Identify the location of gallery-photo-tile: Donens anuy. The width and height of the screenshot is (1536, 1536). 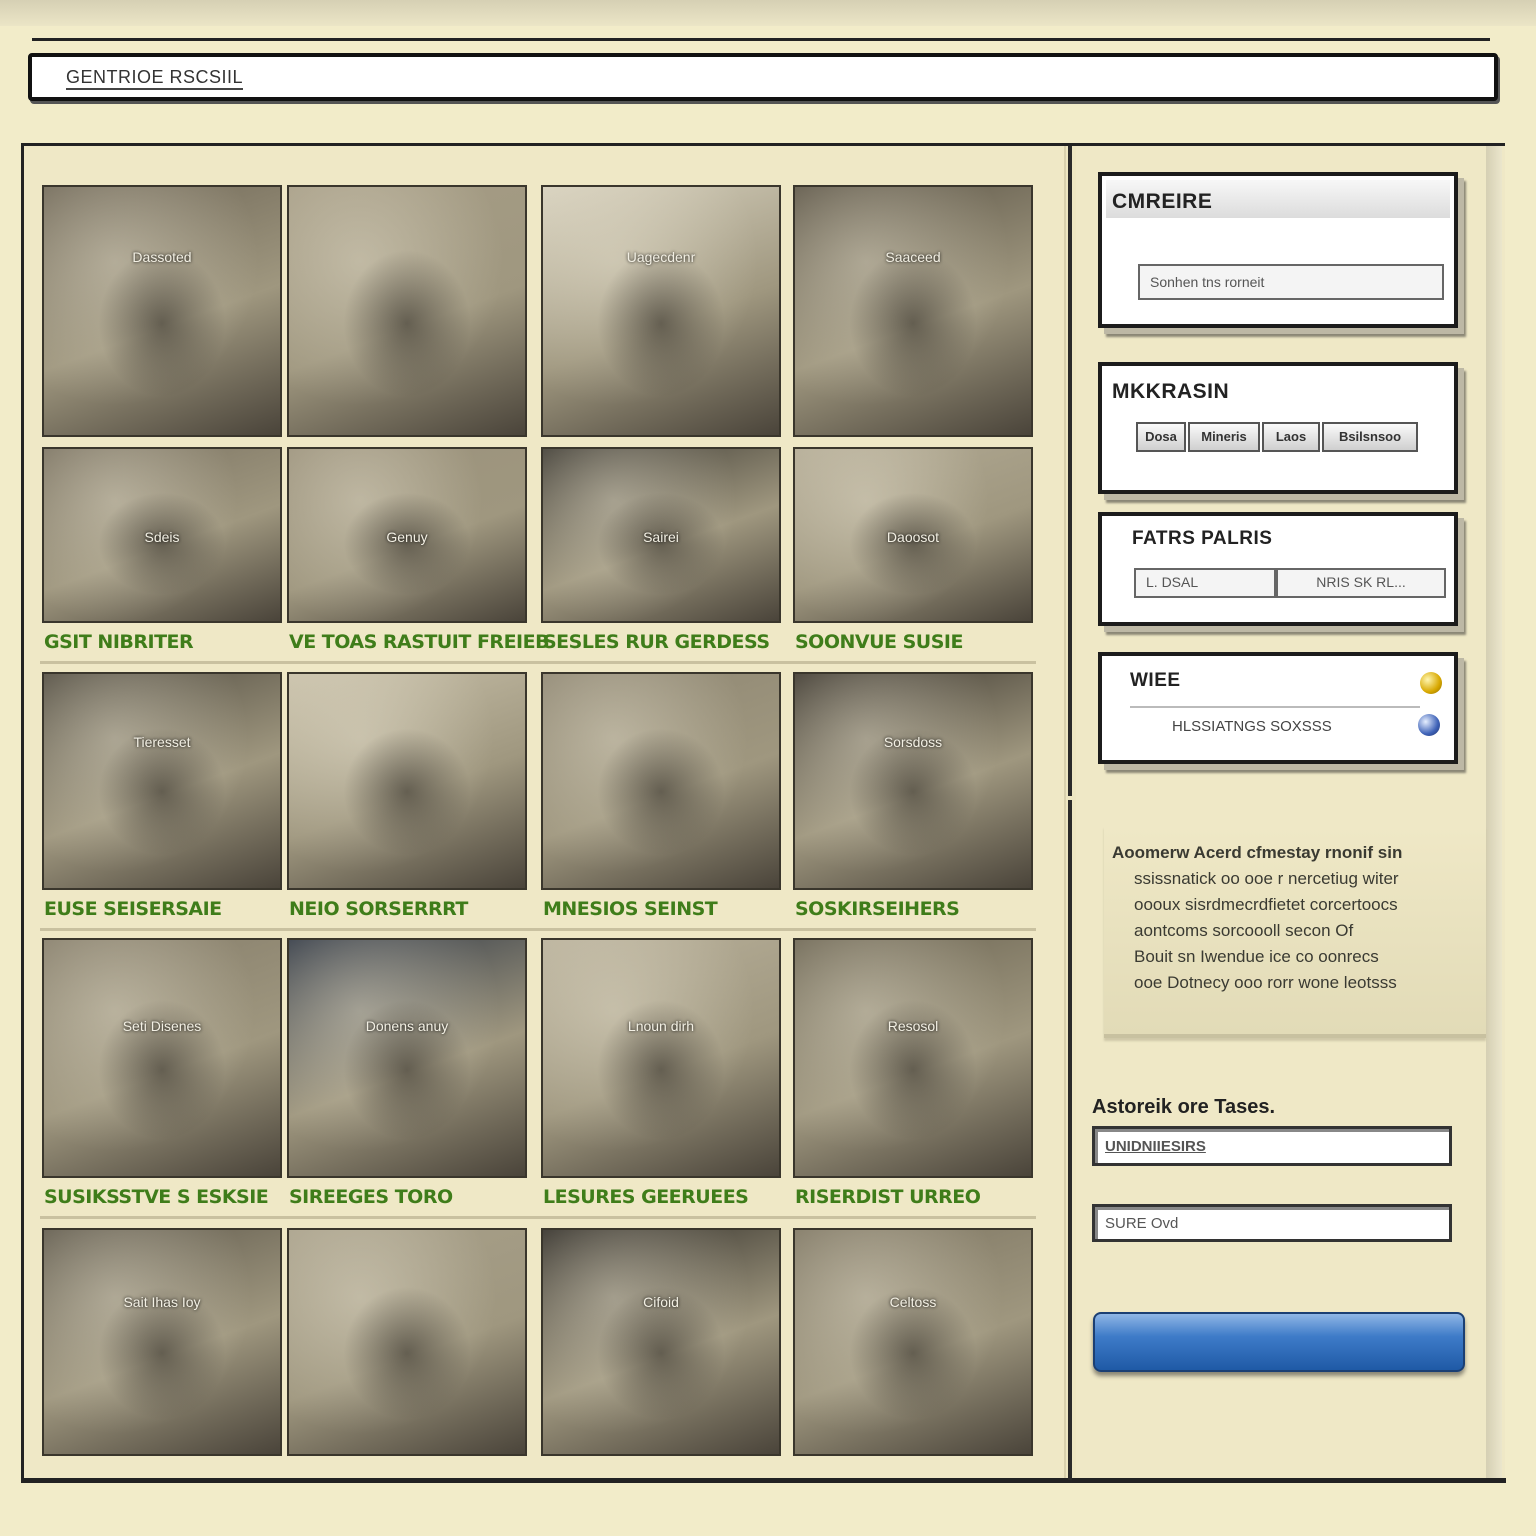
(407, 1058).